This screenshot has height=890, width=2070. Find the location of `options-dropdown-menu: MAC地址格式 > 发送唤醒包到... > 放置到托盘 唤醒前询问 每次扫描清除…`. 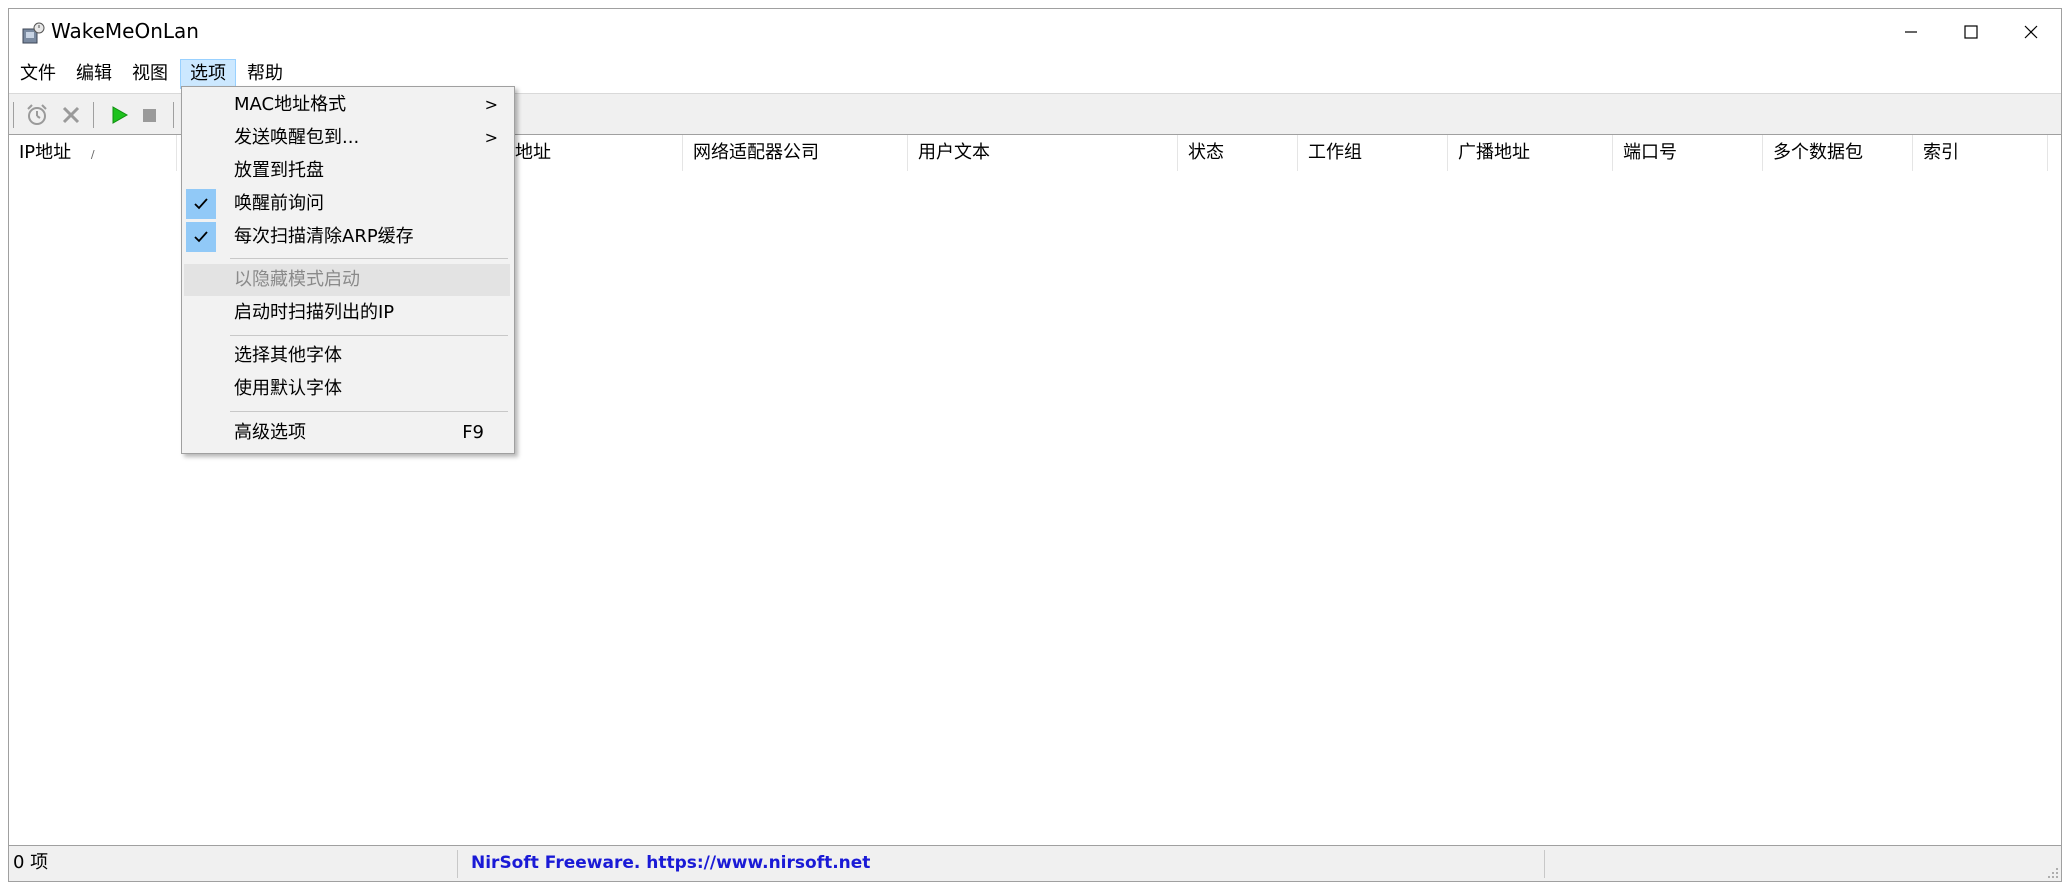

options-dropdown-menu: MAC地址格式 > 发送唤醒包到... > 放置到托盘 唤醒前询问 每次扫描清除… is located at coordinates (348, 270).